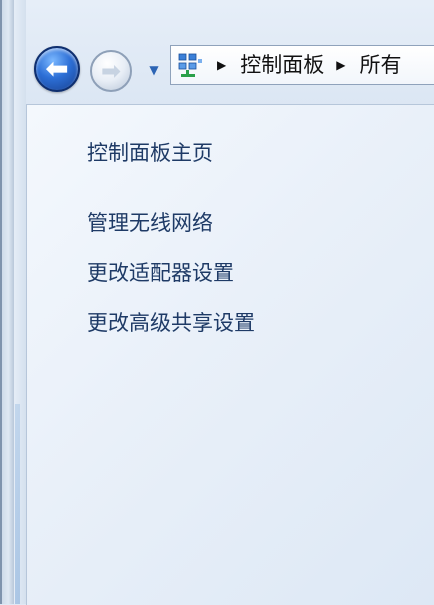  Describe the element at coordinates (191, 65) in the screenshot. I see `control-panel-icon` at that location.